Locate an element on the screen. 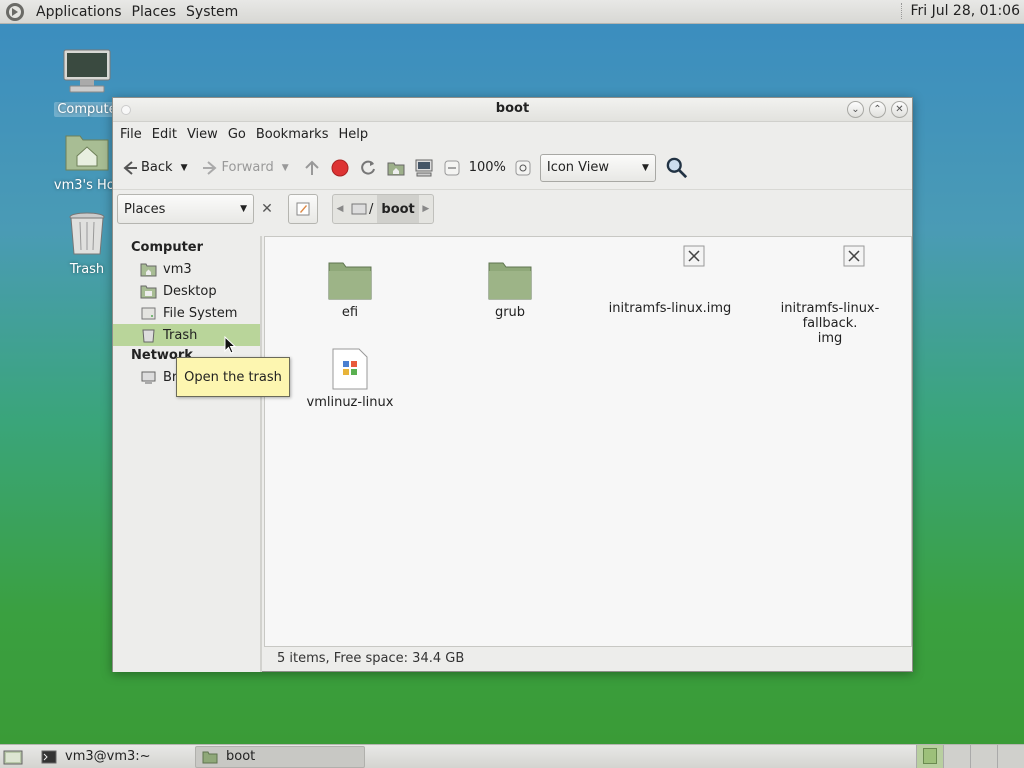 The image size is (1024, 768). taskbar-boot: boot is located at coordinates (280, 756).